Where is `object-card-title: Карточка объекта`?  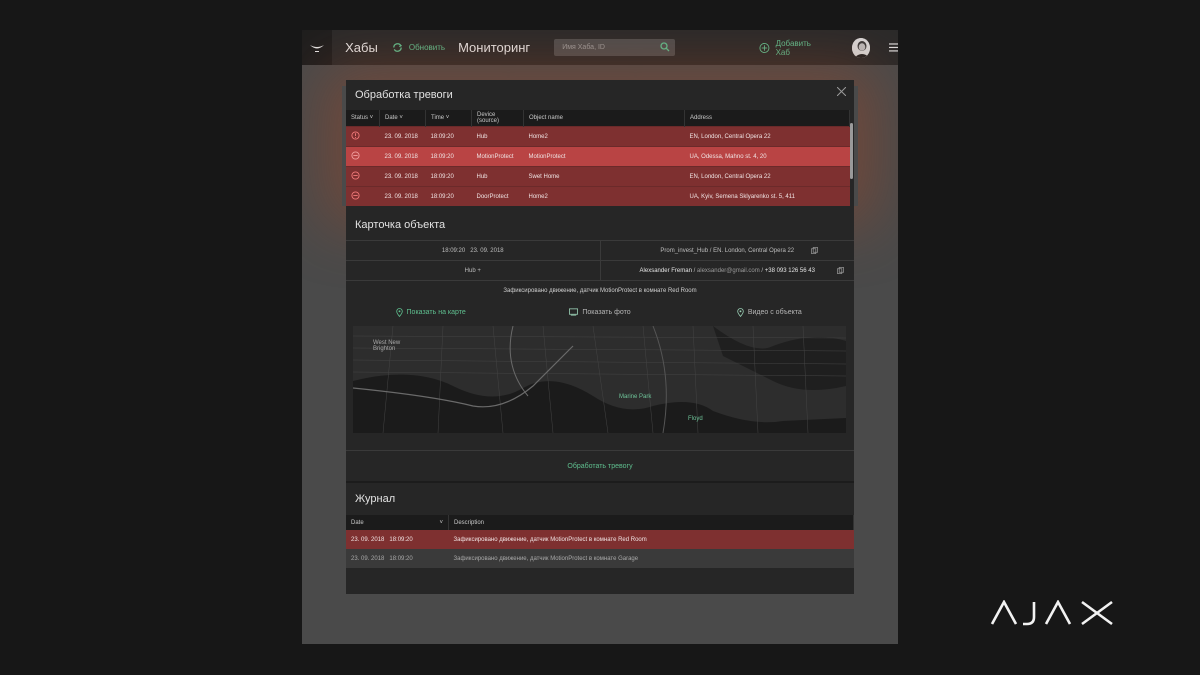 object-card-title: Карточка объекта is located at coordinates (400, 225).